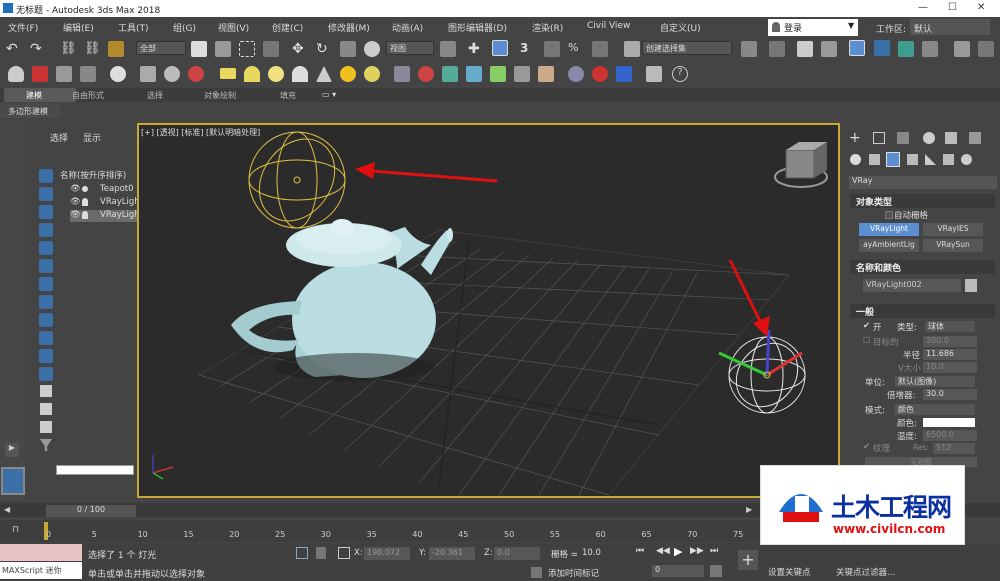  Describe the element at coordinates (450, 74) in the screenshot. I see `scene-converter-icon` at that location.